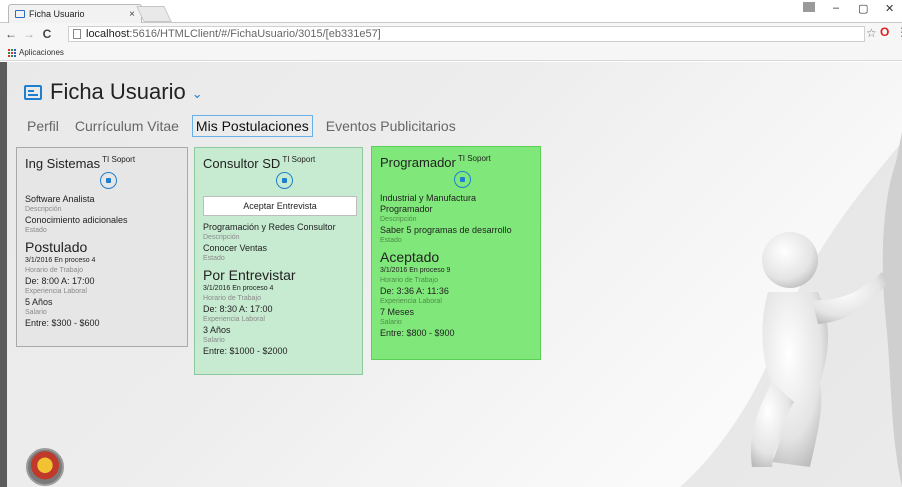 The height and width of the screenshot is (487, 902). Describe the element at coordinates (57, 14) in the screenshot. I see `browser-tab-title: Ficha Usuario` at that location.